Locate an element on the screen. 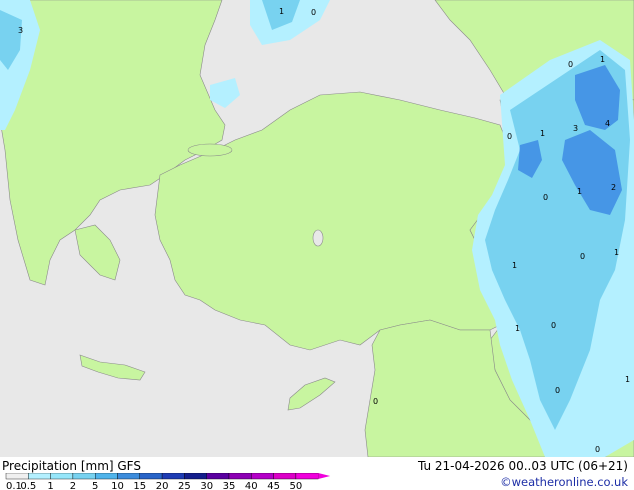 The image size is (634, 490). color-scale: 0.10.5 1 2 5 10 15 20 25 30 35 40 45 50 is located at coordinates (168, 481).